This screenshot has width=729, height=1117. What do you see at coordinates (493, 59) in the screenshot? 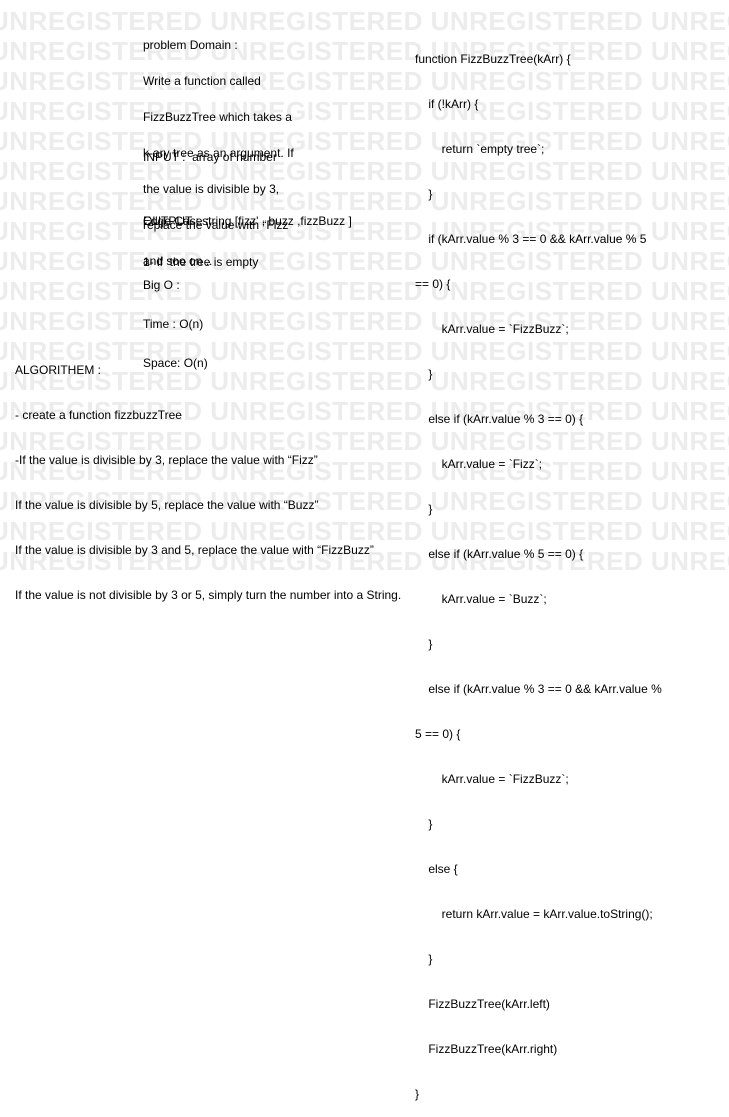
I see `code-line: function FizzBuzzTree(kArr) {` at bounding box center [493, 59].